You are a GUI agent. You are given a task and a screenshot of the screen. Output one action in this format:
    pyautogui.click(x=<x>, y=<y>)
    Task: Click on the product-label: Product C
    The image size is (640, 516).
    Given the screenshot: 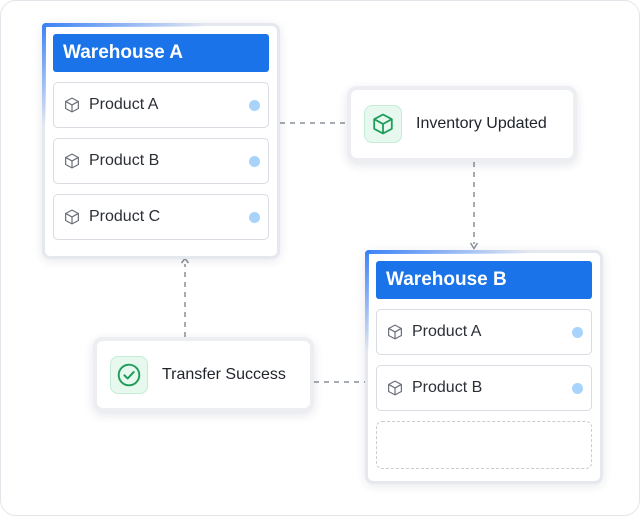 What is the action you would take?
    pyautogui.click(x=125, y=216)
    